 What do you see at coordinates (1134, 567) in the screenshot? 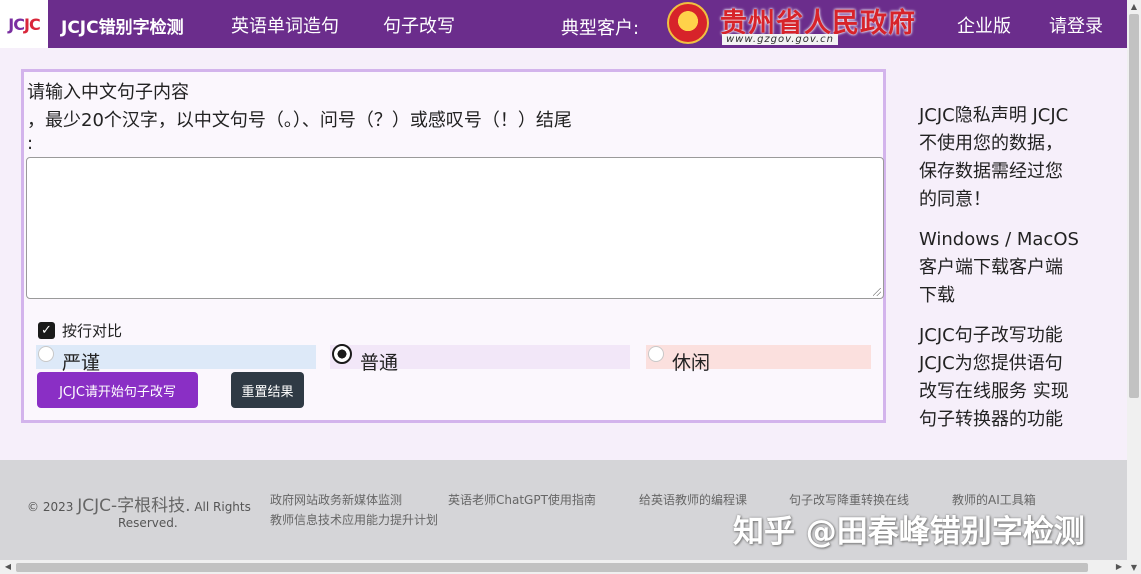
I see `scroll-down-arrow-icon: ▼` at bounding box center [1134, 567].